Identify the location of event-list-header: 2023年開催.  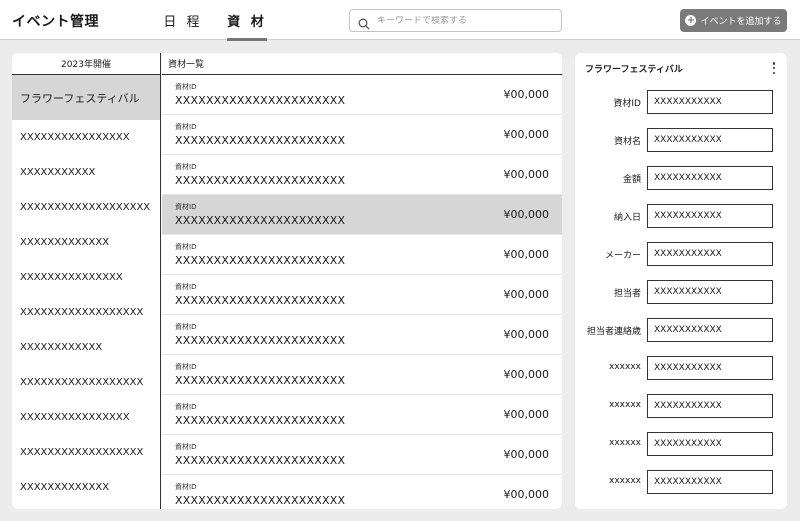
(86, 64).